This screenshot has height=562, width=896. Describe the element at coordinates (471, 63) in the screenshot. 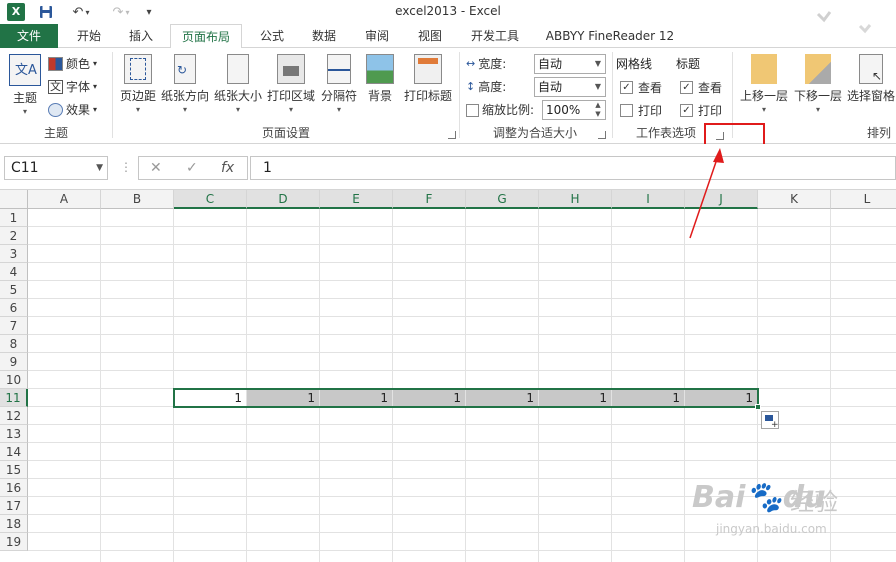

I see `width-icon: ↔` at that location.